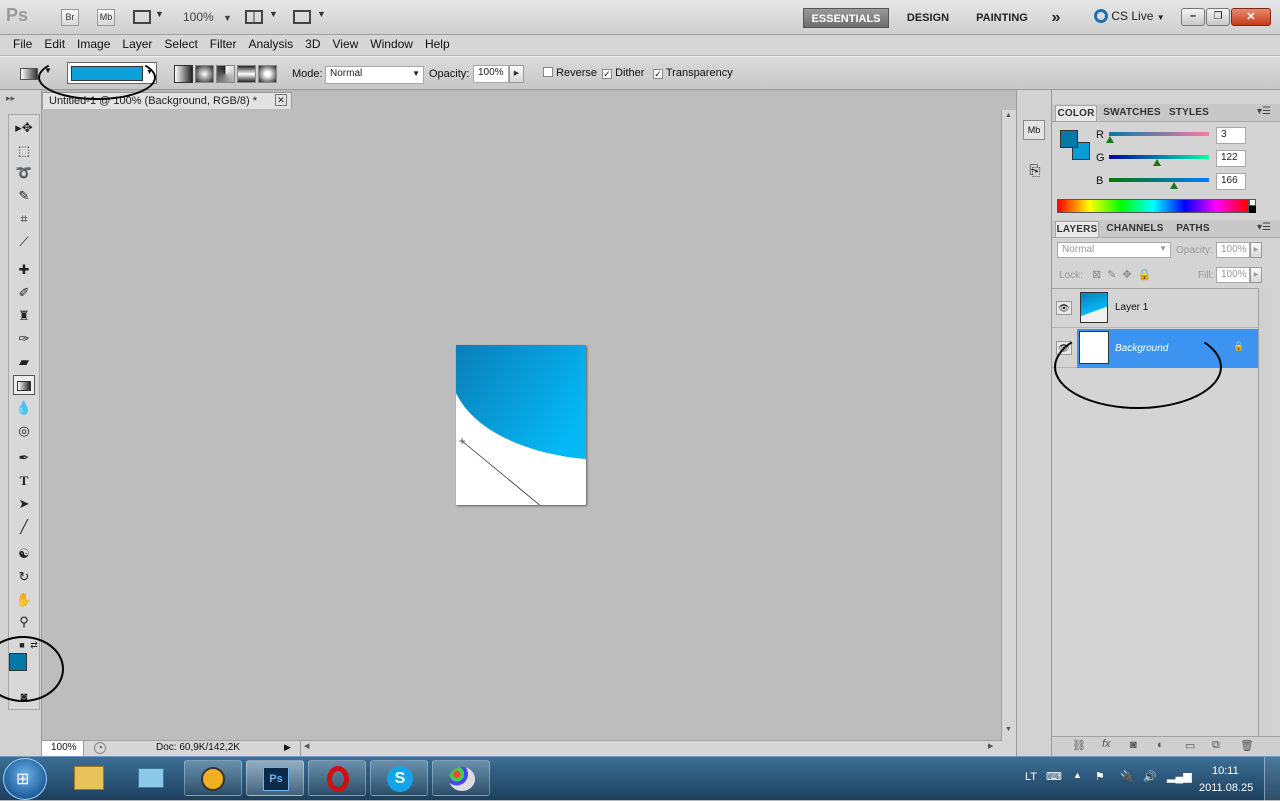  I want to click on clock-date: 2011.08.25, so click(1226, 788).